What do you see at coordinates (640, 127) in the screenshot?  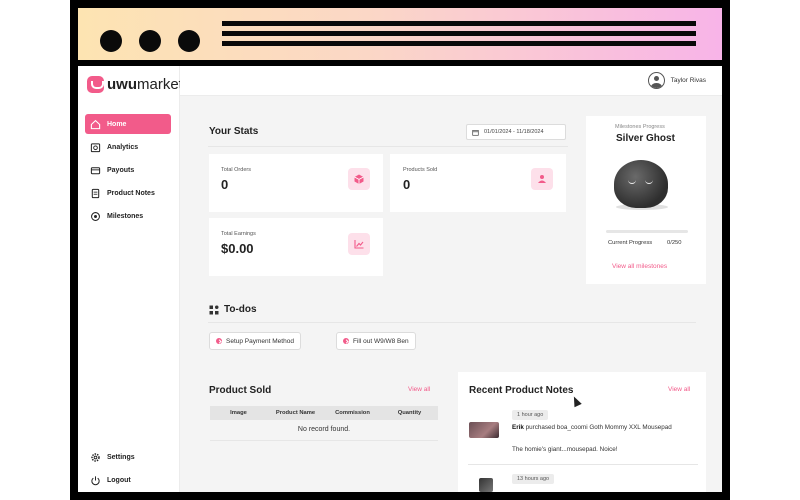 I see `milestone-label: Milestones Progress` at bounding box center [640, 127].